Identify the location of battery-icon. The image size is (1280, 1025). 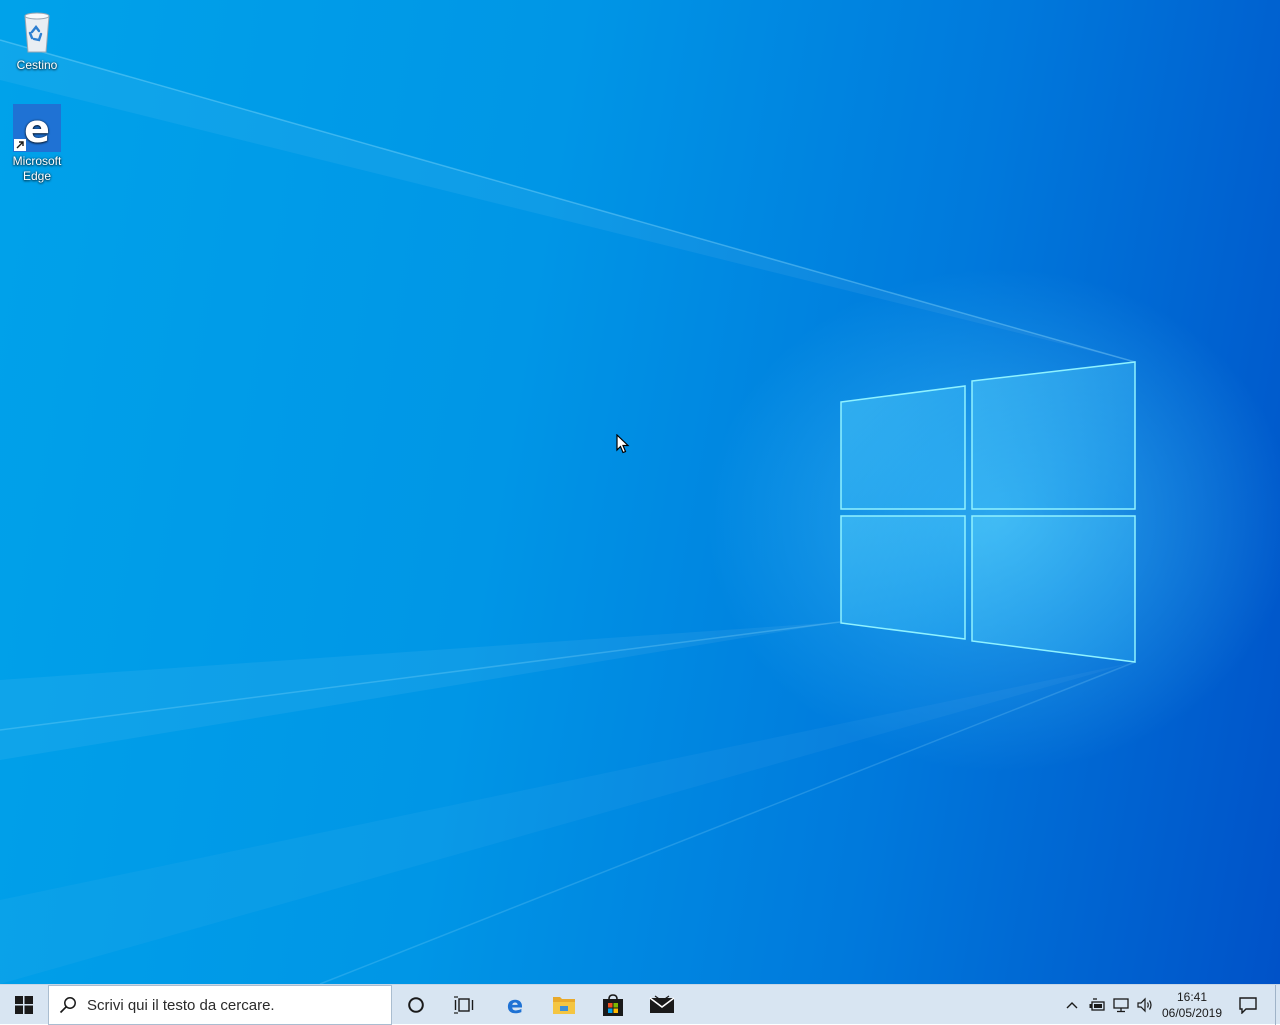
(1097, 1004).